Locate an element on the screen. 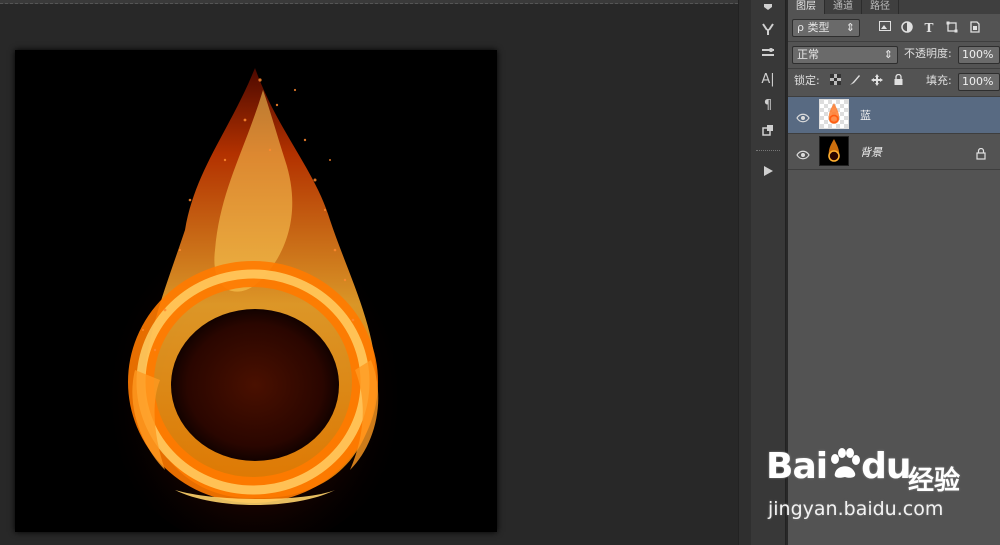  layer-filter-row: ρ 类型 ⇕ T is located at coordinates (894, 28).